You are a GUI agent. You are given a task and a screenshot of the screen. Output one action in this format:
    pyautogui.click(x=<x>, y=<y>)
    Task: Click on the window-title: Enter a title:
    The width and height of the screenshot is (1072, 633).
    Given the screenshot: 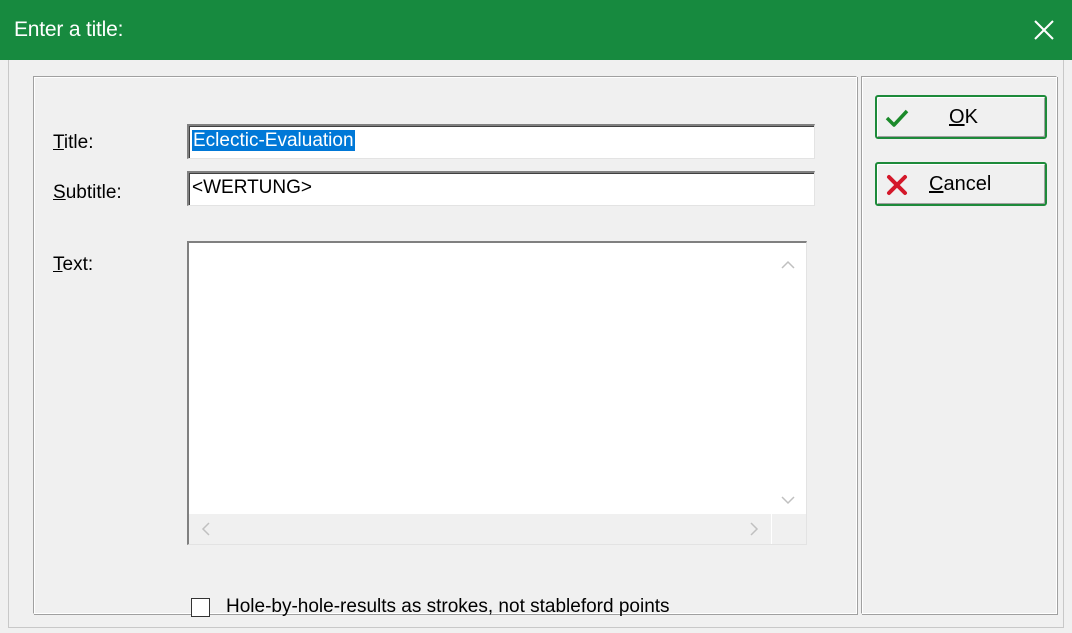 What is the action you would take?
    pyautogui.click(x=69, y=29)
    